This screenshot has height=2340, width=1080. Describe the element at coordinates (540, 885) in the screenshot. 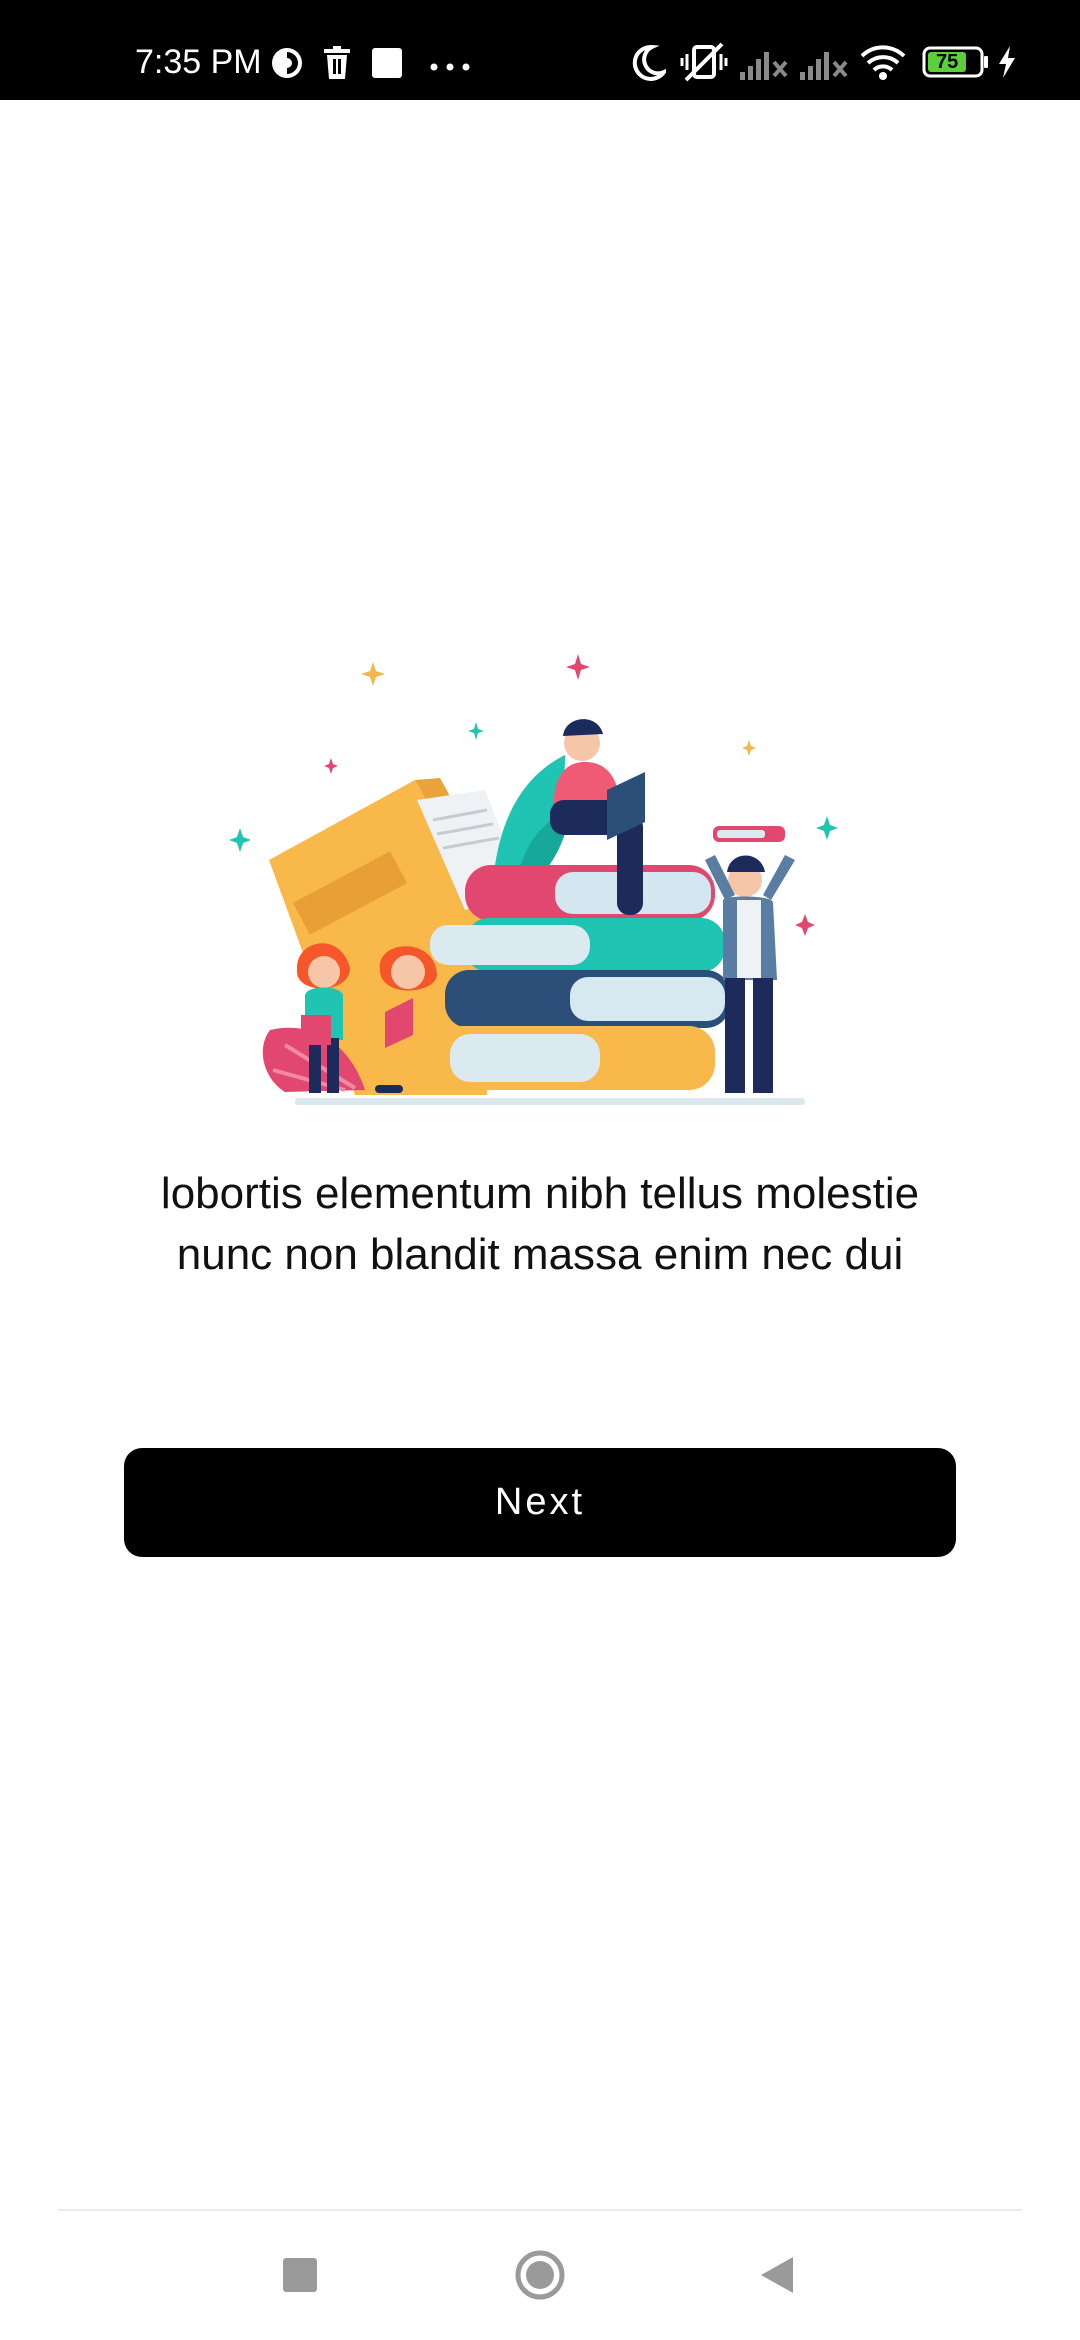

I see `people-reading-books-illustration` at that location.